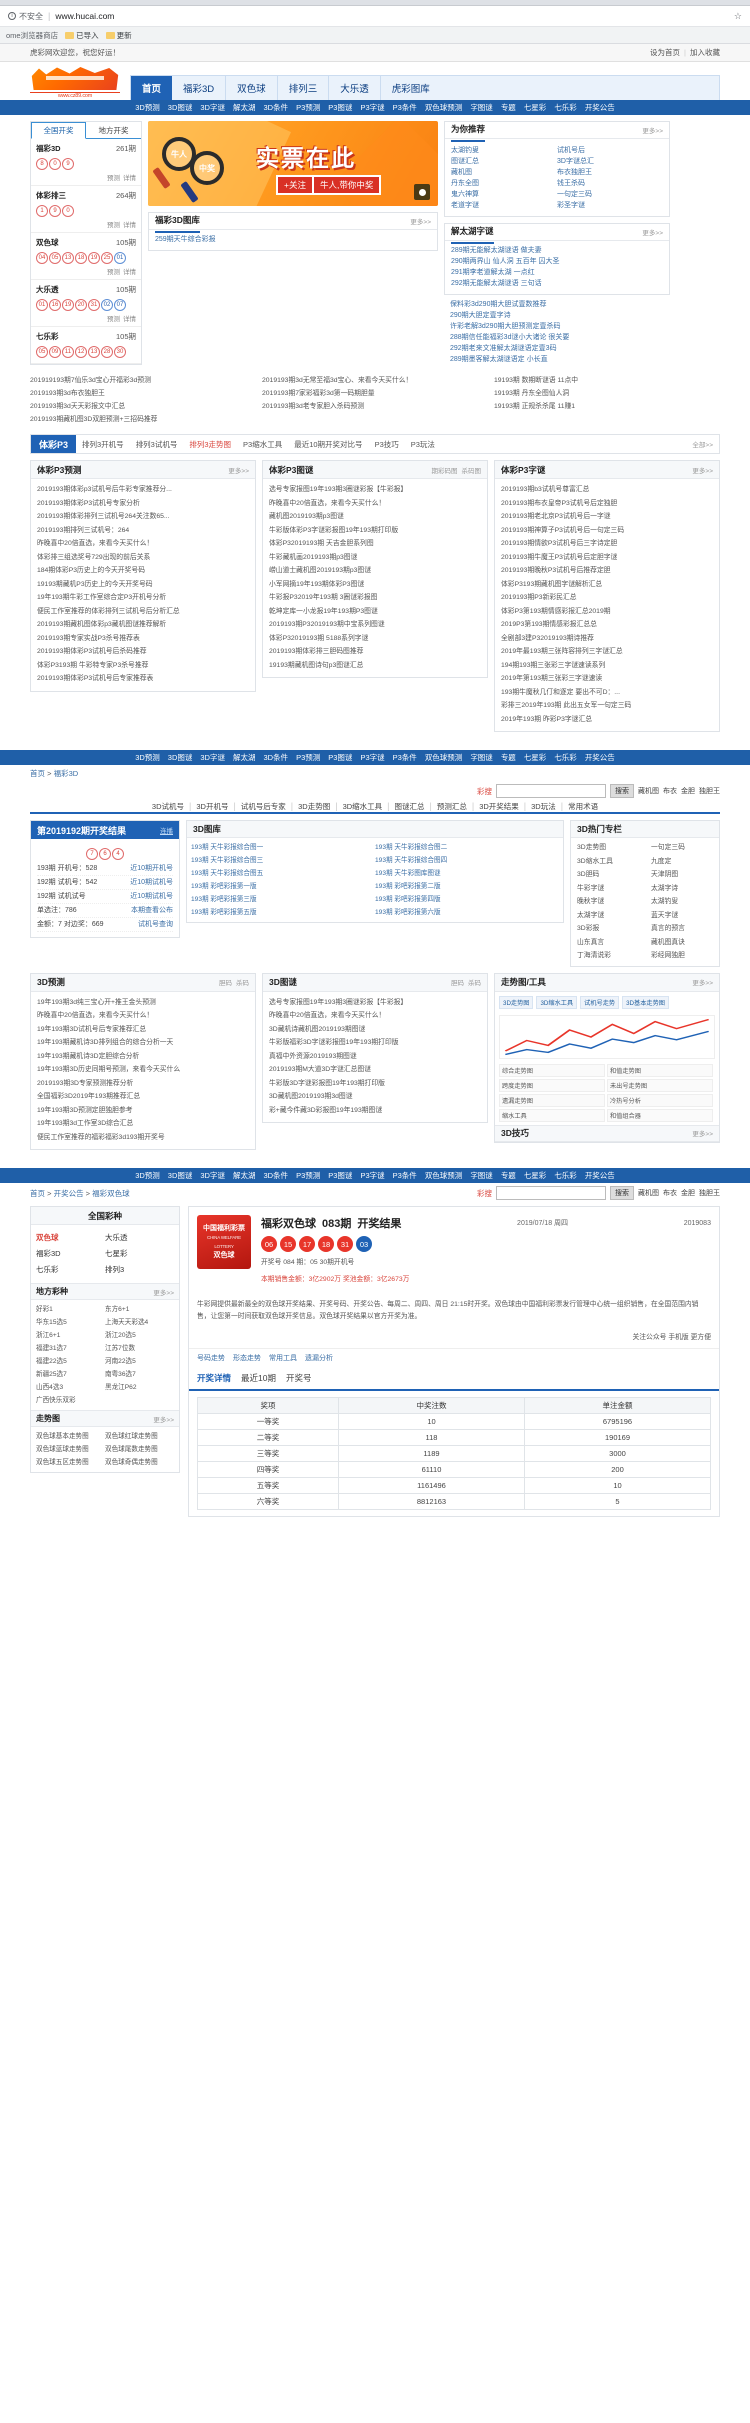  What do you see at coordinates (212, 1175) in the screenshot?
I see `subnav-item: 3D字谜` at bounding box center [212, 1175].